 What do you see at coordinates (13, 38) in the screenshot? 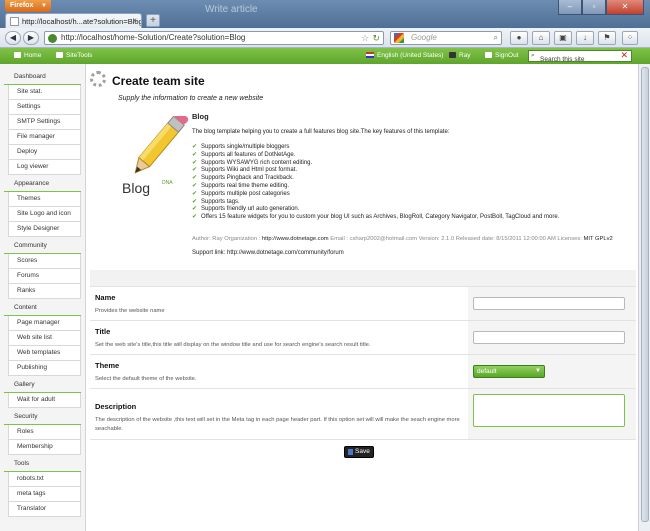
I see `back-button: ◀` at bounding box center [13, 38].